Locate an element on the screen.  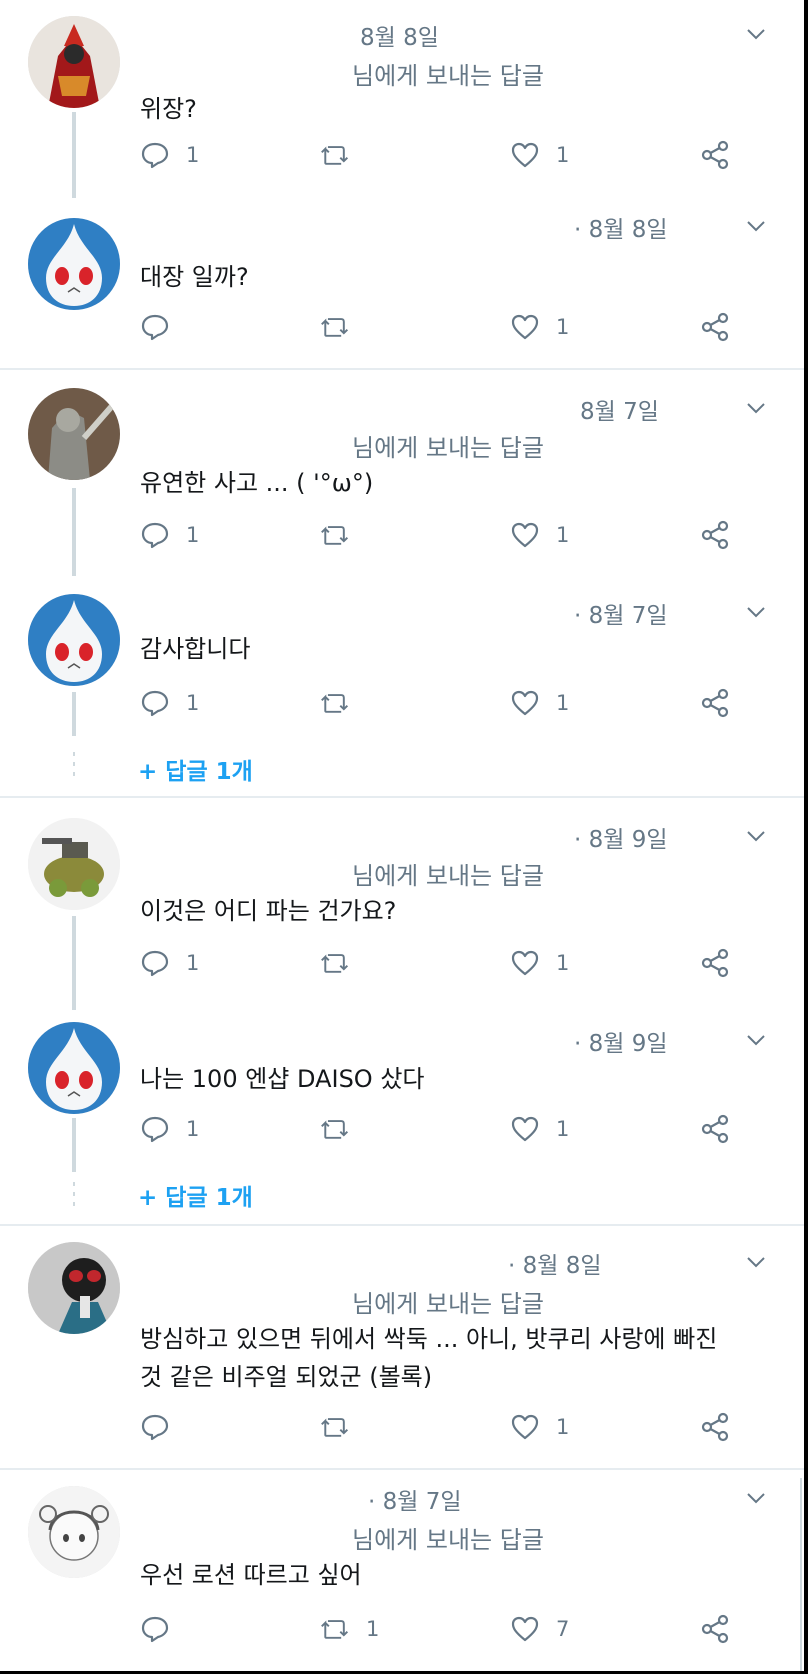
tweet-date: · 8월 7일 is located at coordinates (621, 616).